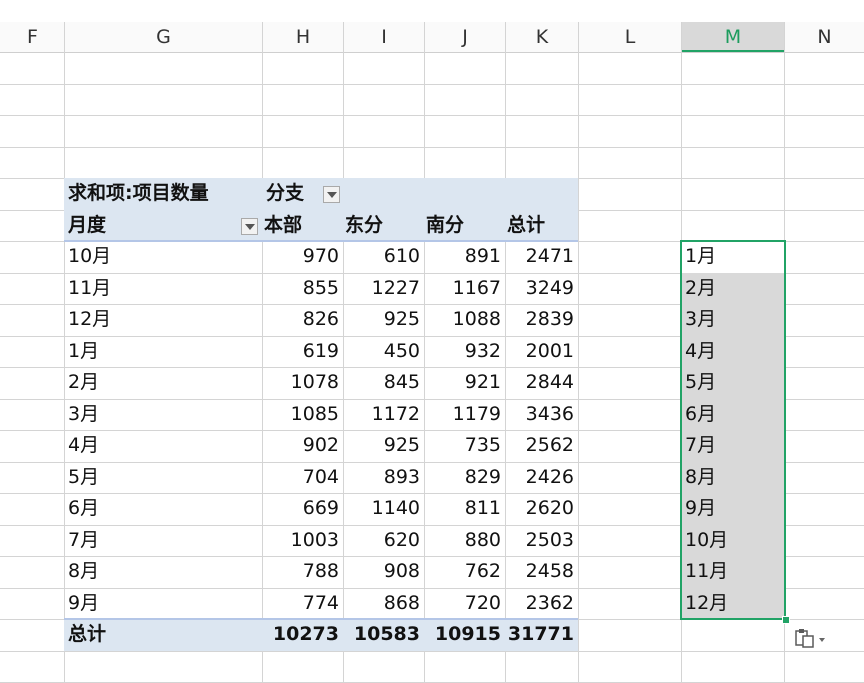 The width and height of the screenshot is (864, 683). I want to click on pivot-grand-total-cell: 10915, so click(462, 634).